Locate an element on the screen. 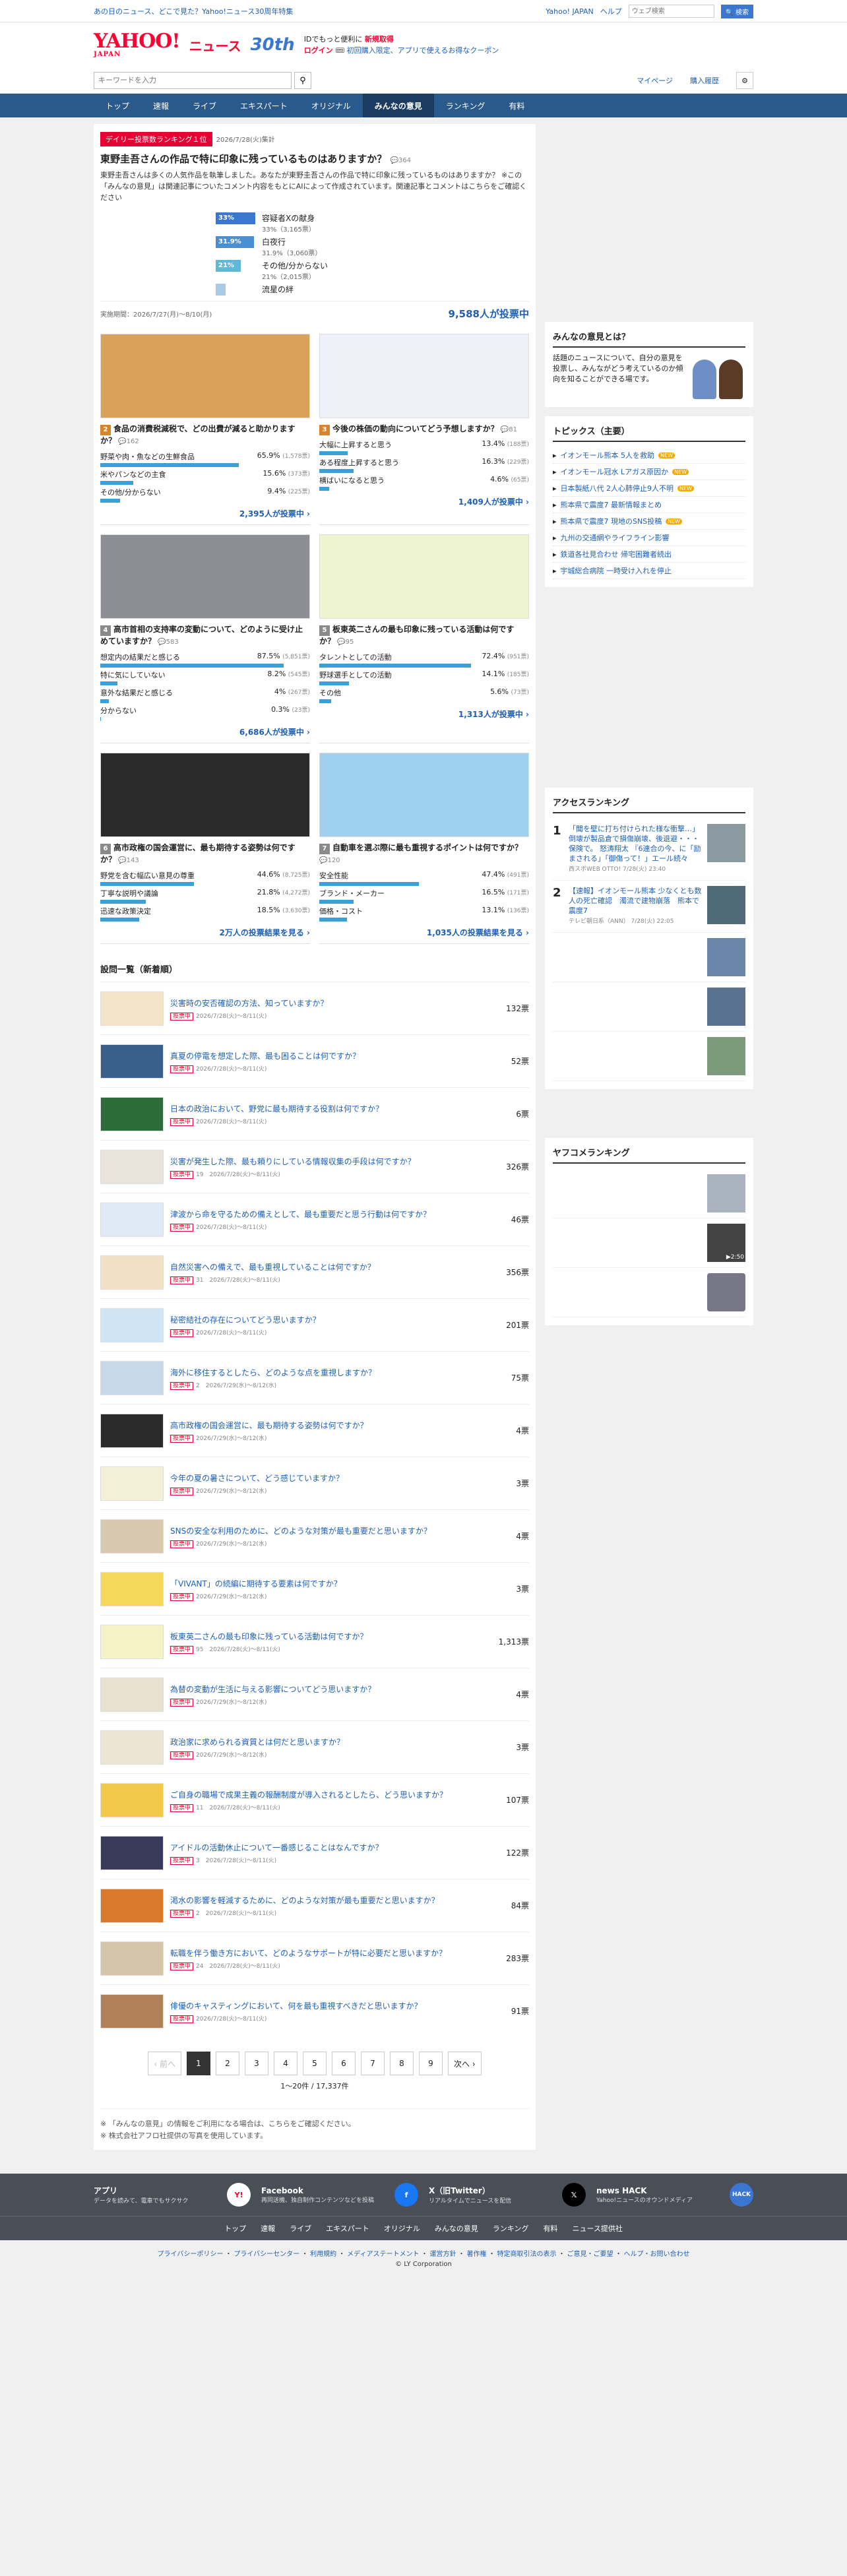  legal-link: プライバシーポリシー is located at coordinates (191, 2254).